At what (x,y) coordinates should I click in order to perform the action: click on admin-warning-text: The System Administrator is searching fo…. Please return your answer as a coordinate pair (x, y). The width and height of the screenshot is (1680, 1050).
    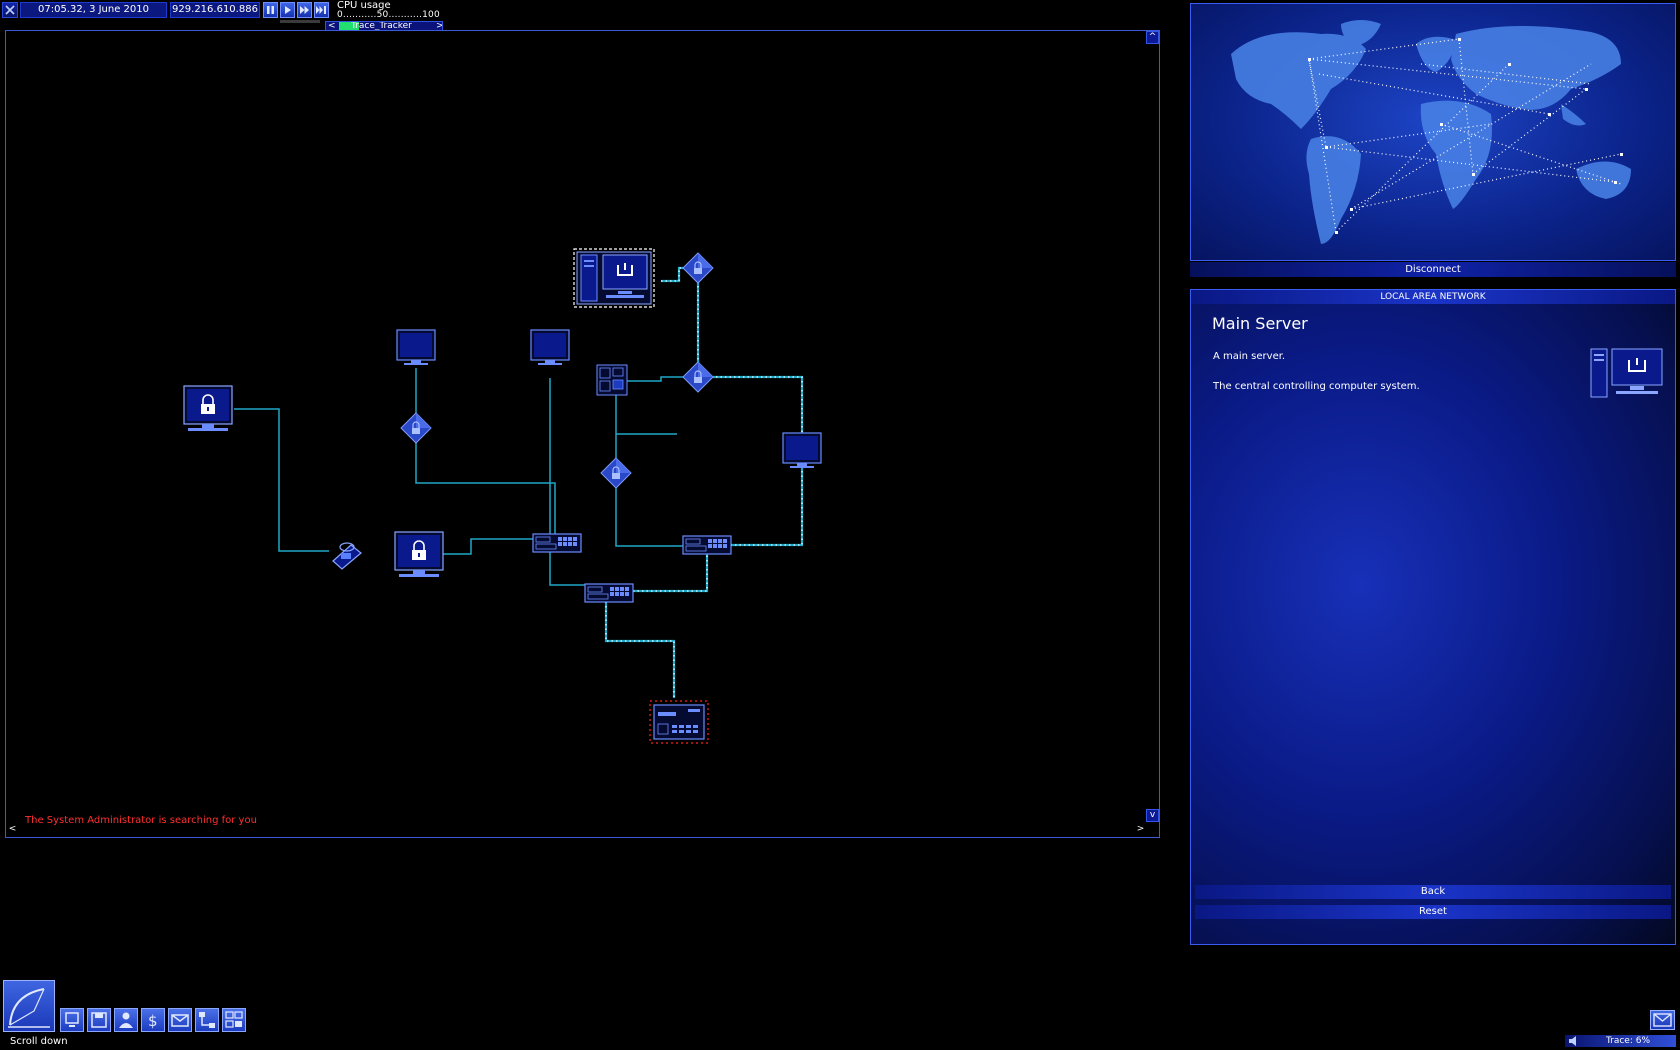
    Looking at the image, I should click on (141, 820).